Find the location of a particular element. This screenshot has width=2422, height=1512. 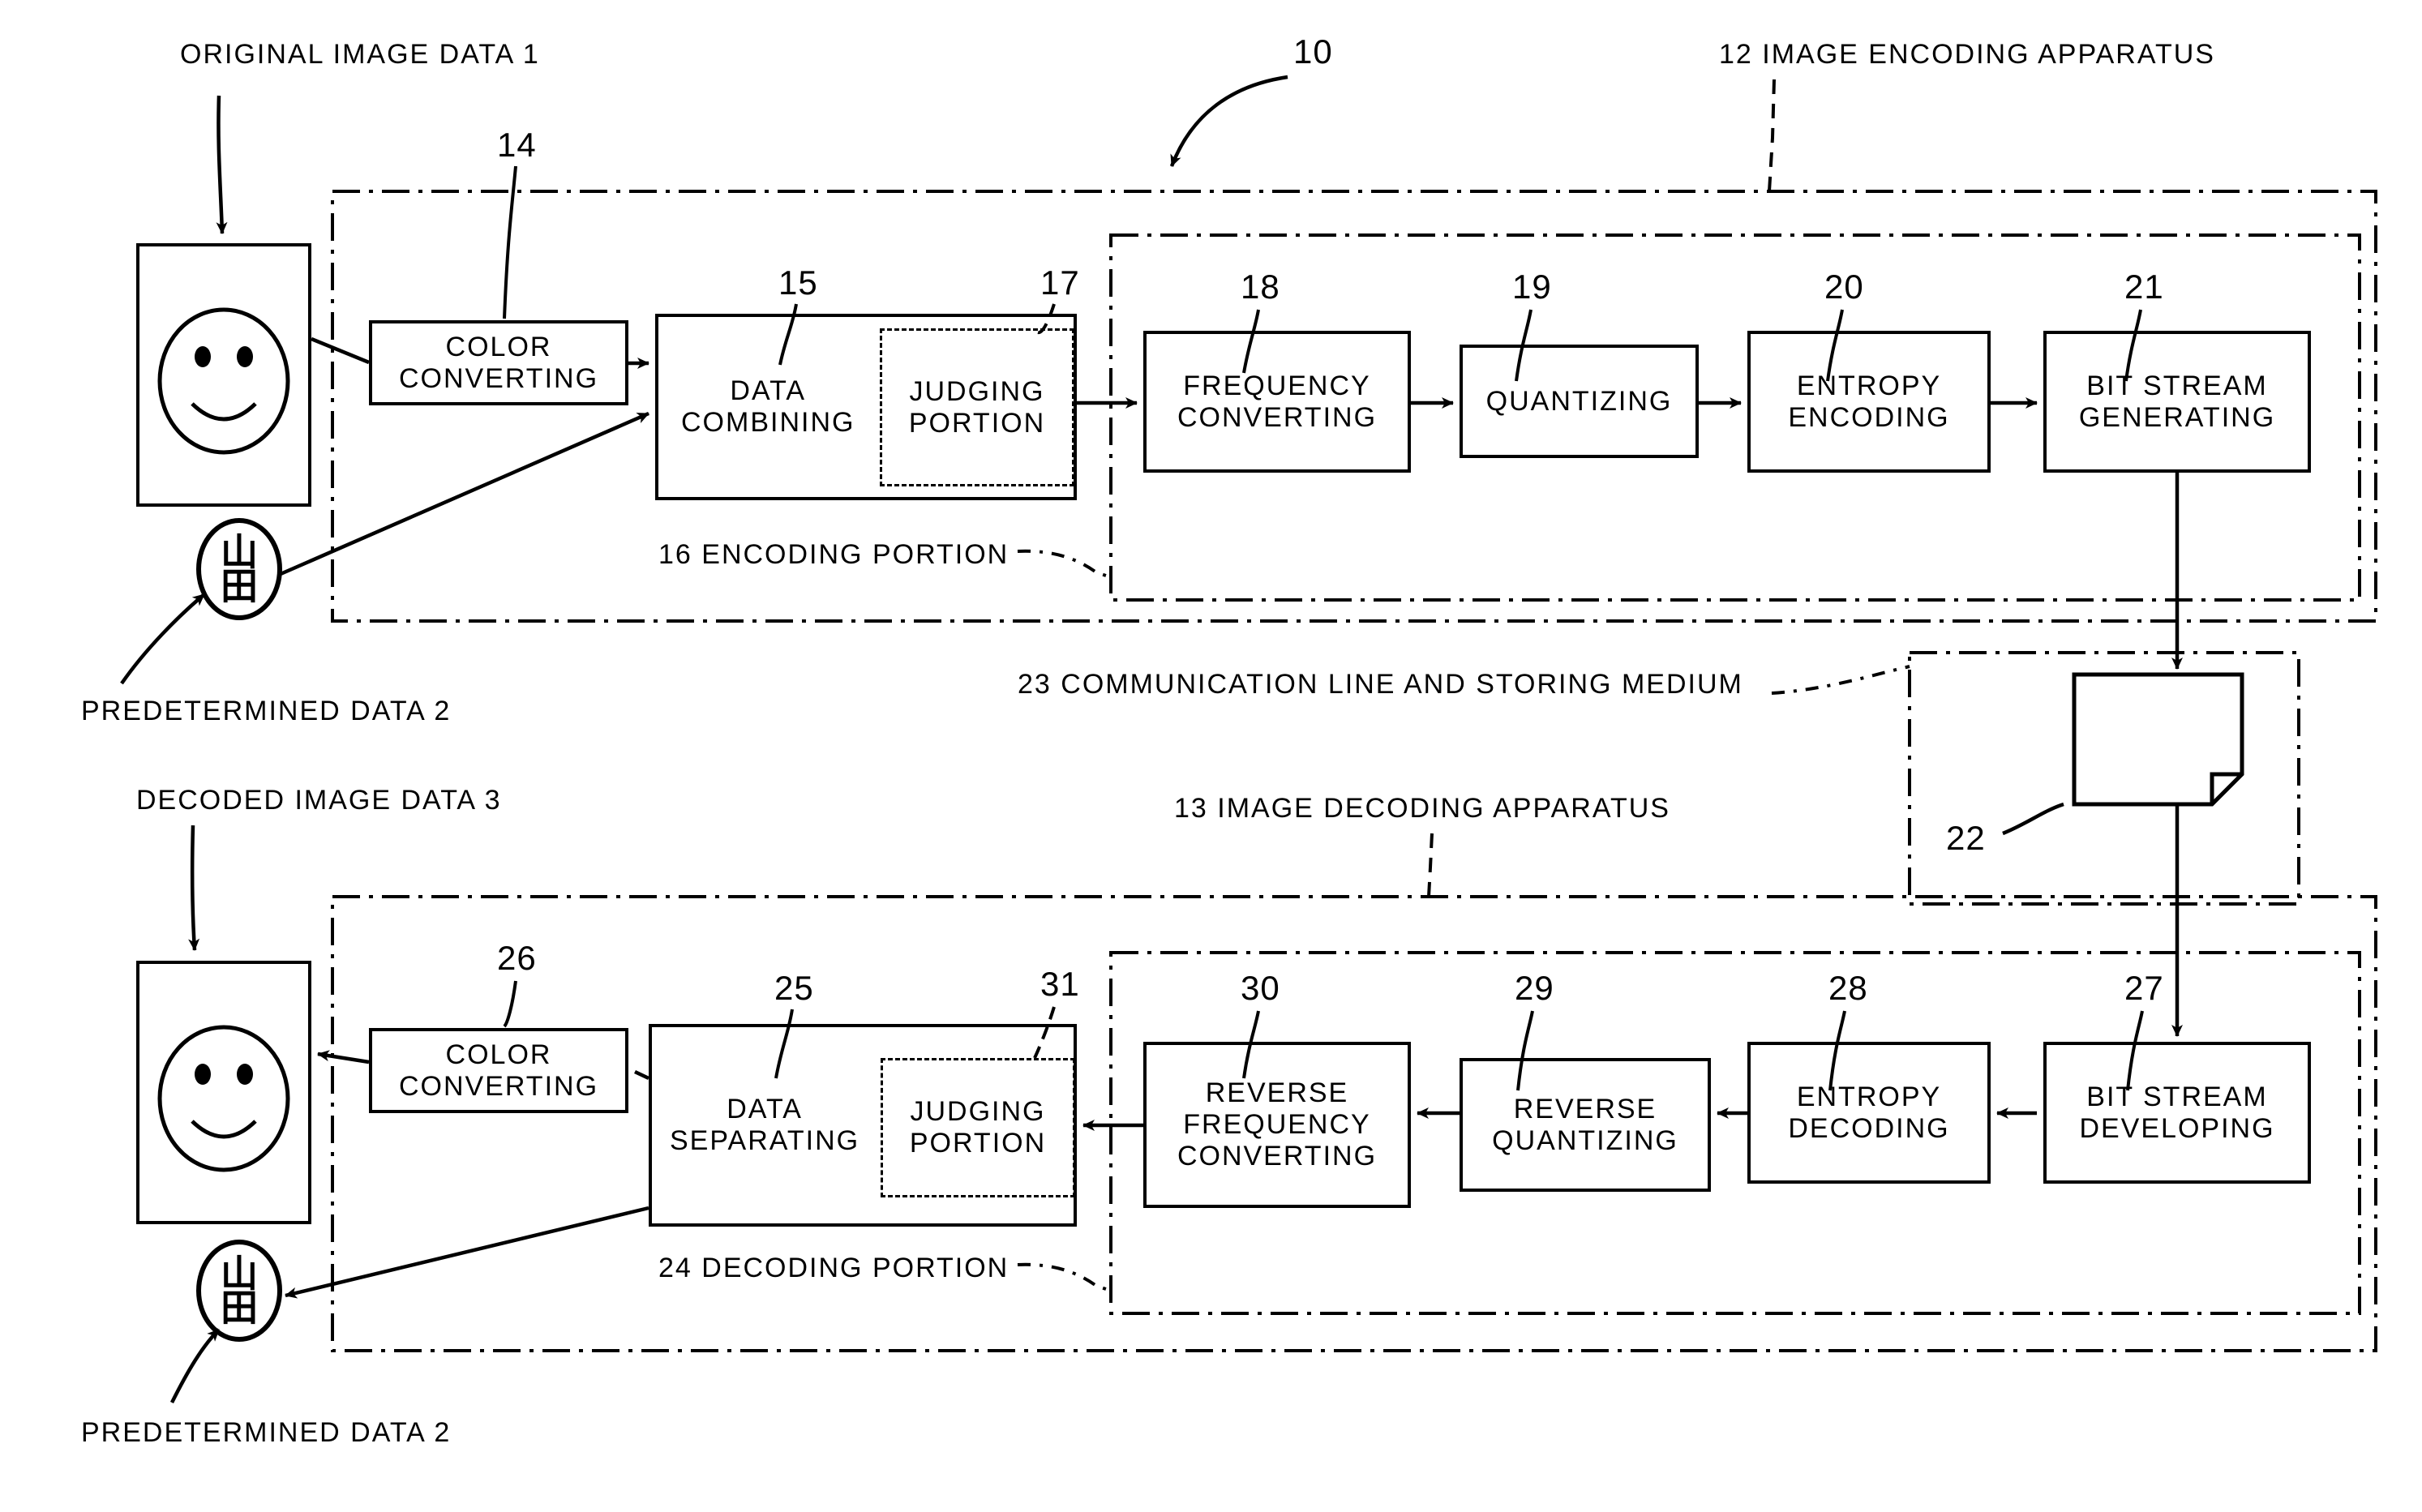

seal-kanji-text-bottom: 山田 is located at coordinates (240, 1290).